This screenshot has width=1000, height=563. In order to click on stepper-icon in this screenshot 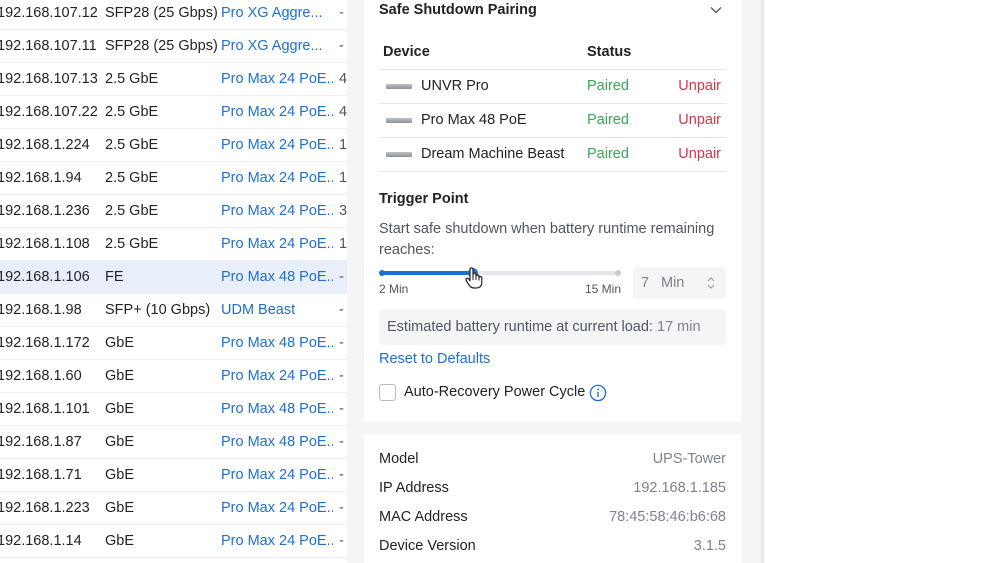, I will do `click(711, 283)`.